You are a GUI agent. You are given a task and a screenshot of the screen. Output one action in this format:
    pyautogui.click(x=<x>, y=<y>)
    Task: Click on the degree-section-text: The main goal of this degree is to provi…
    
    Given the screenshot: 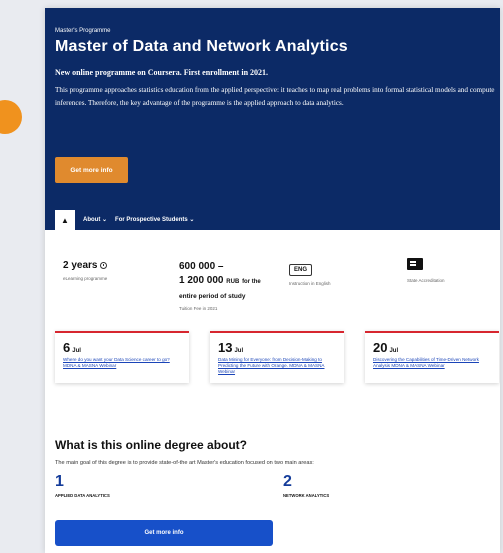 What is the action you would take?
    pyautogui.click(x=184, y=463)
    